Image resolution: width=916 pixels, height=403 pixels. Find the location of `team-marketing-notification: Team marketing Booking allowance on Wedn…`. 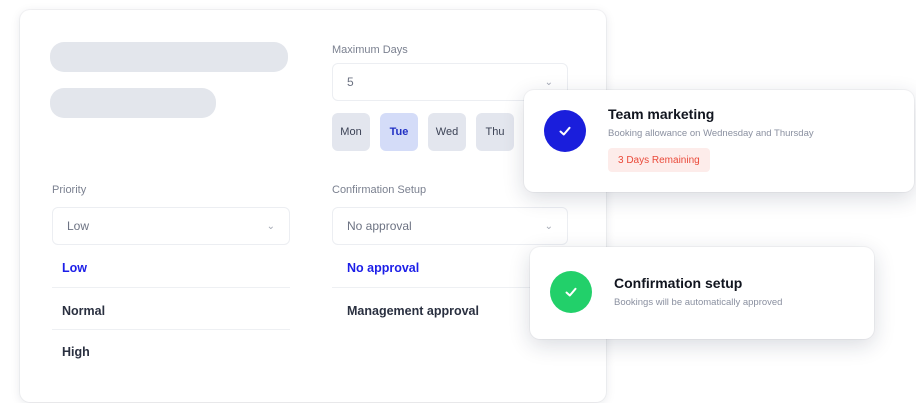

team-marketing-notification: Team marketing Booking allowance on Wedn… is located at coordinates (719, 141).